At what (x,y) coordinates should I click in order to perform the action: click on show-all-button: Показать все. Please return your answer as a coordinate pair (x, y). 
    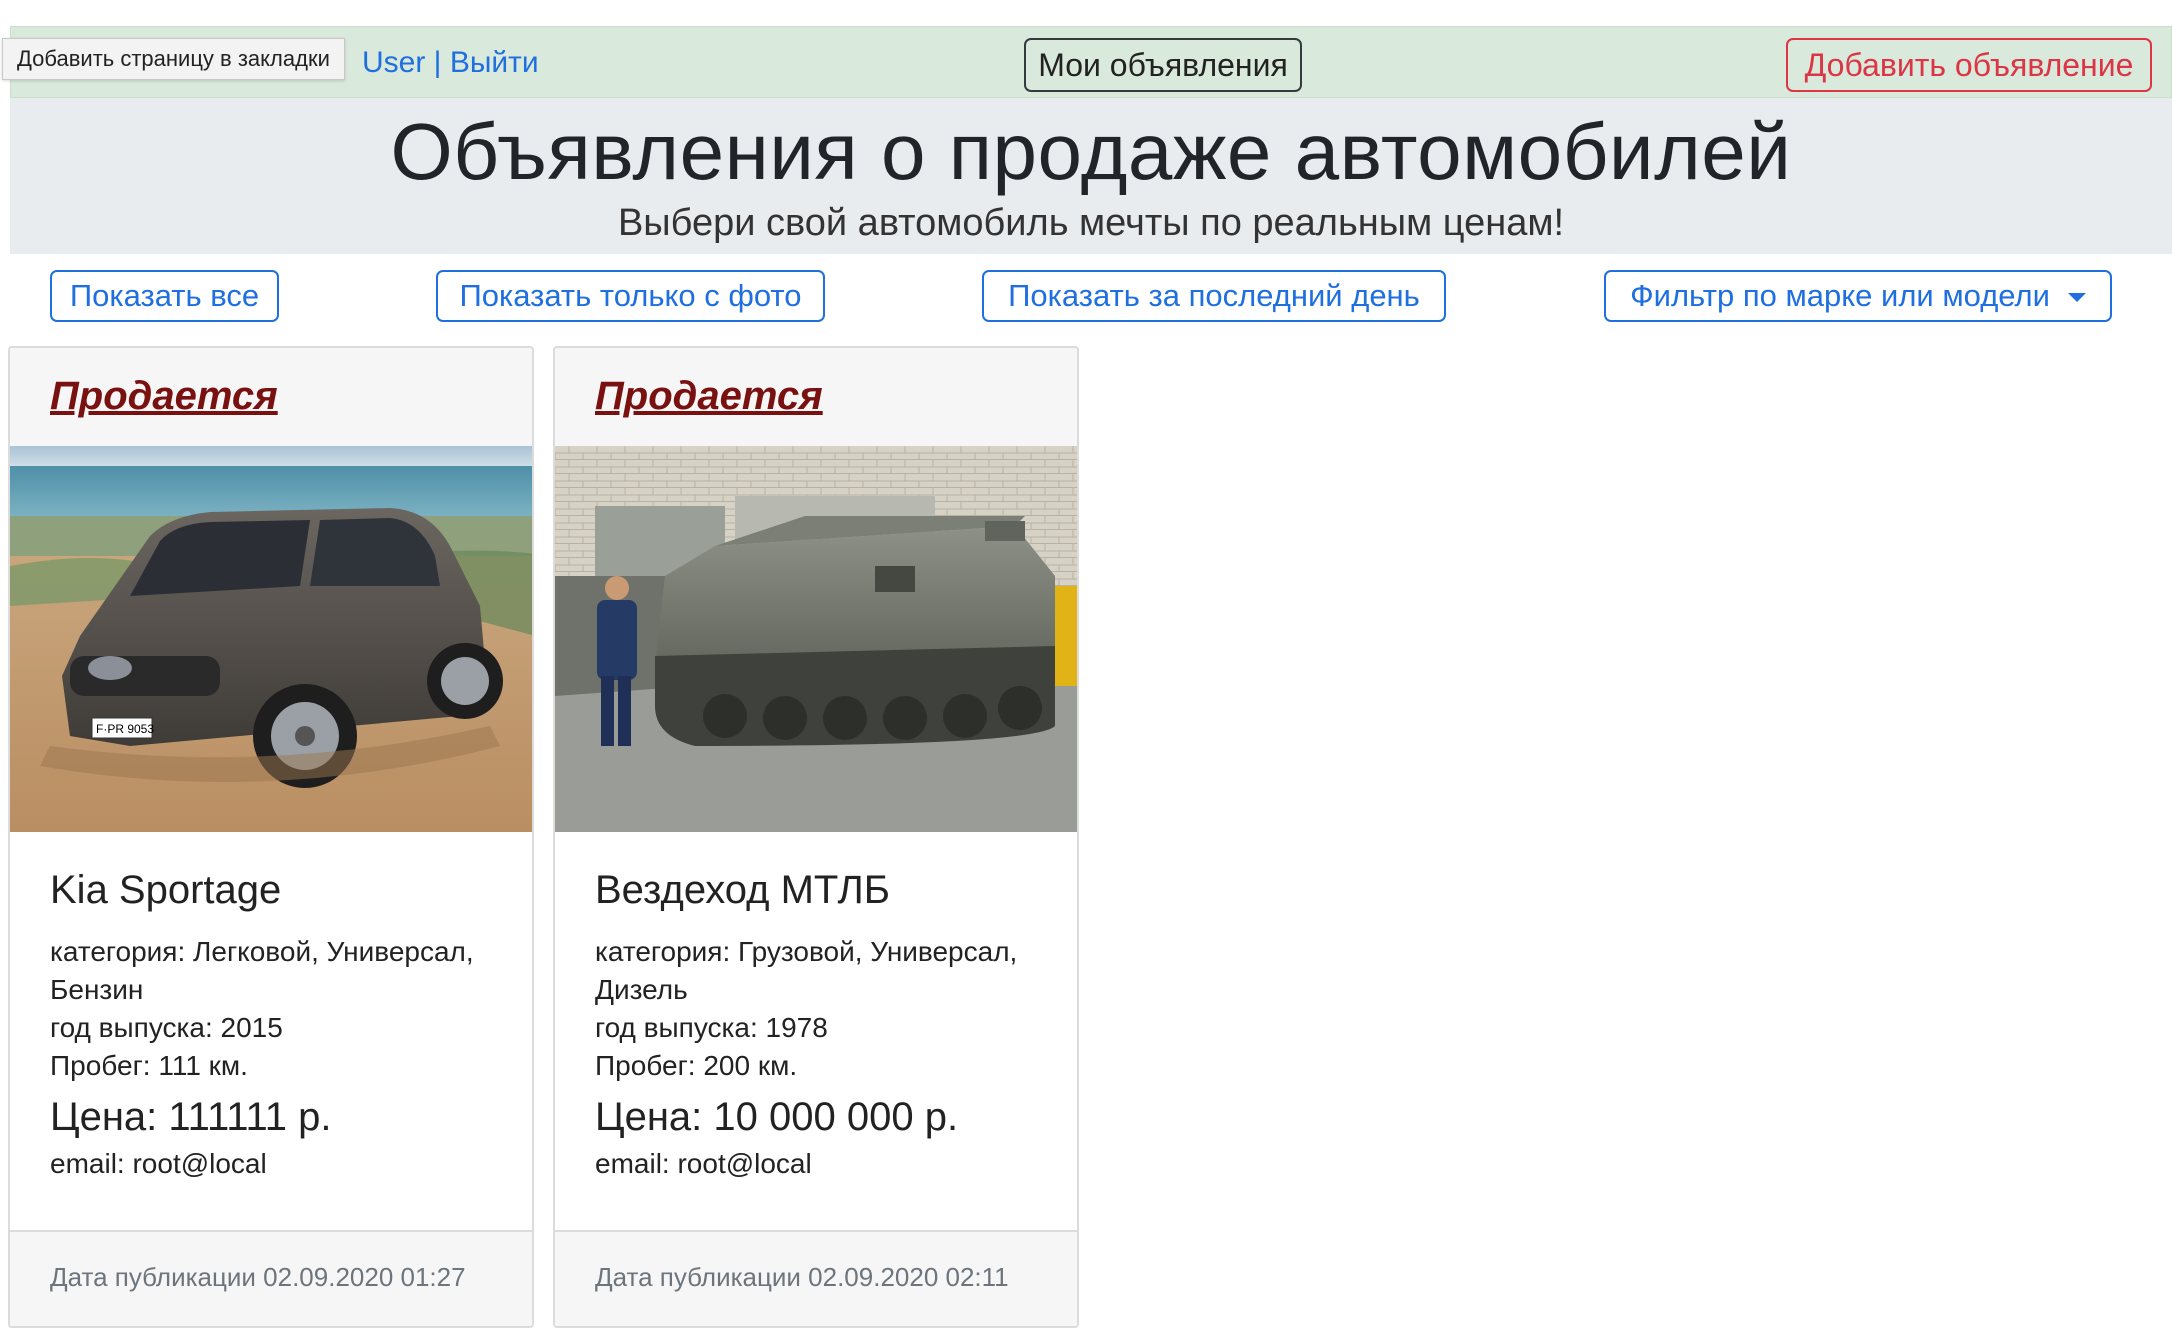
    Looking at the image, I should click on (164, 296).